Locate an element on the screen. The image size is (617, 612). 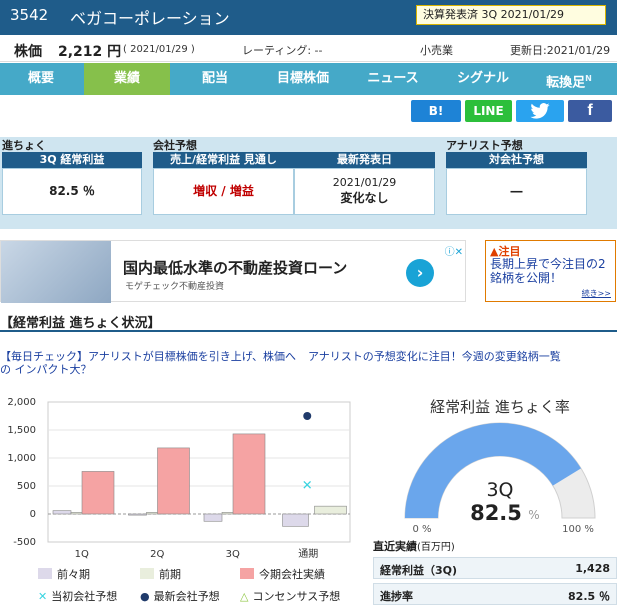
table-row: 進捗率 82.5 ％ is located at coordinates (495, 594).